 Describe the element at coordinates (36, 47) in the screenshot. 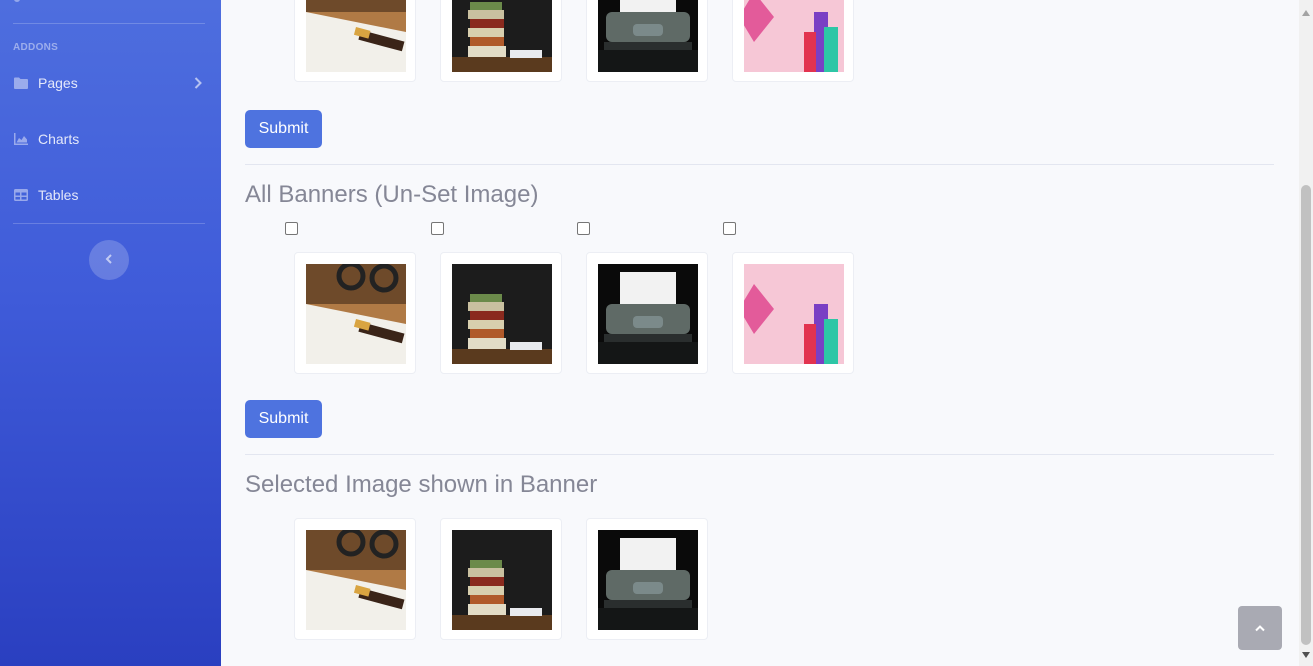

I see `sidebar-heading: ADDONS` at that location.